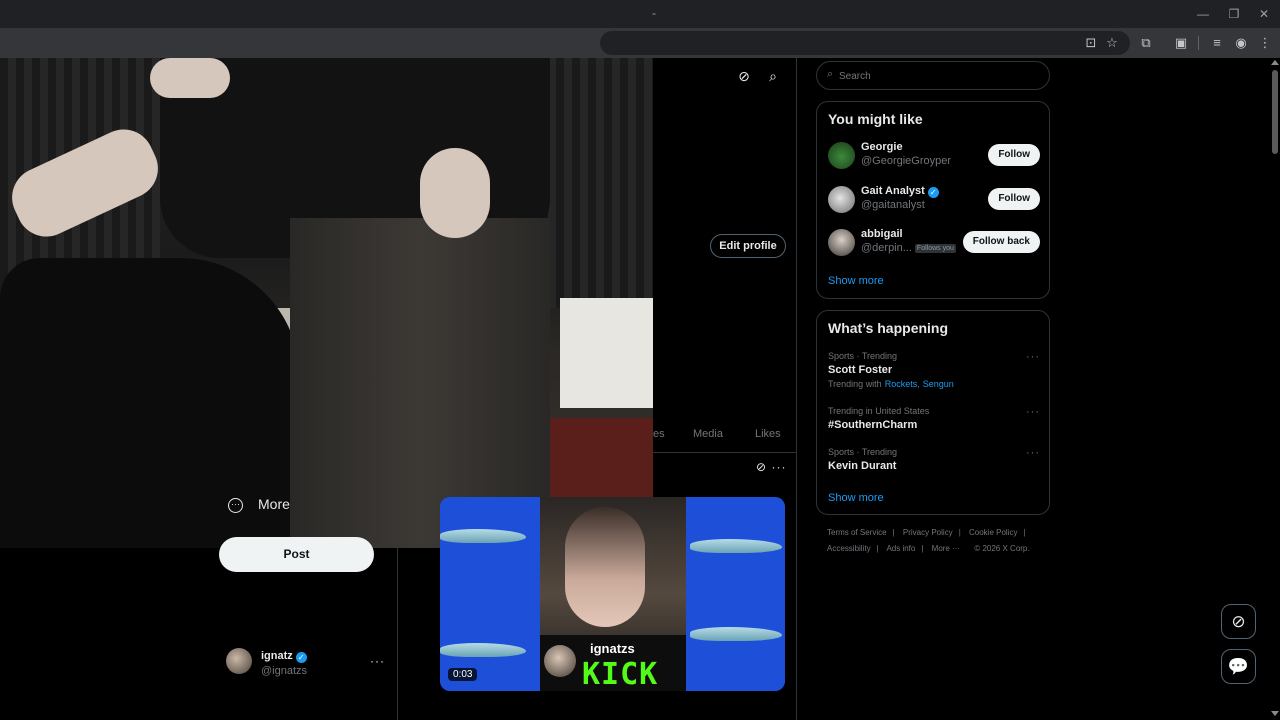 Image resolution: width=1280 pixels, height=720 pixels. What do you see at coordinates (1001, 242) in the screenshot?
I see `follow-back-button: Follow back` at bounding box center [1001, 242].